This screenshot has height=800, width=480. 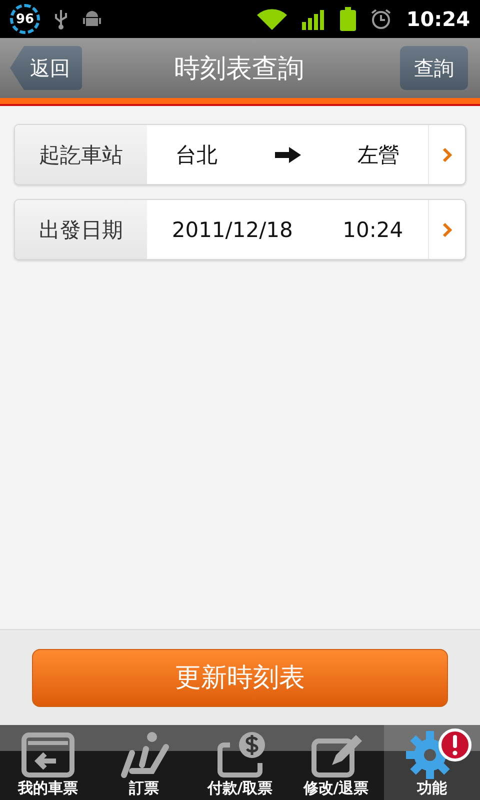 What do you see at coordinates (240, 762) in the screenshot?
I see `tab: 付款/取票` at bounding box center [240, 762].